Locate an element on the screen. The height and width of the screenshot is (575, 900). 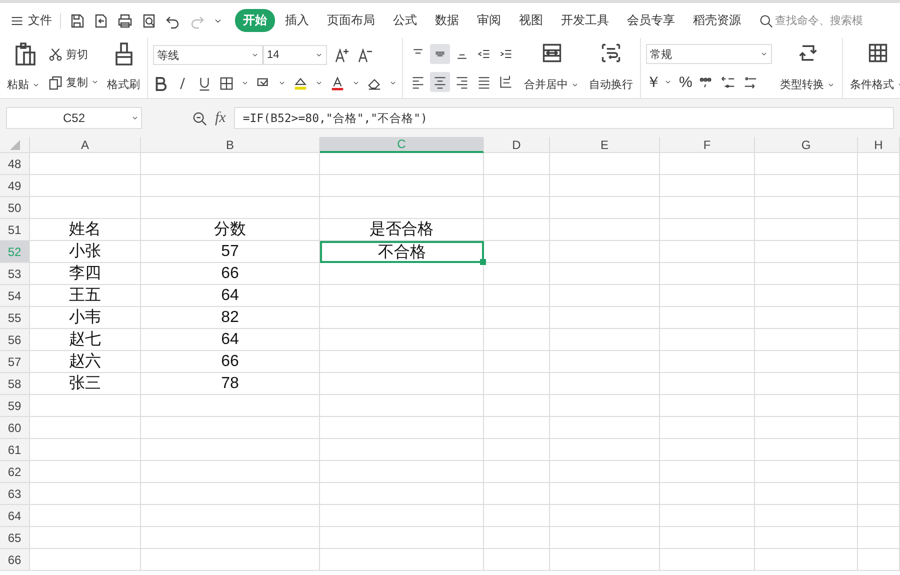
ribbon-tab: 视图 is located at coordinates (531, 20).